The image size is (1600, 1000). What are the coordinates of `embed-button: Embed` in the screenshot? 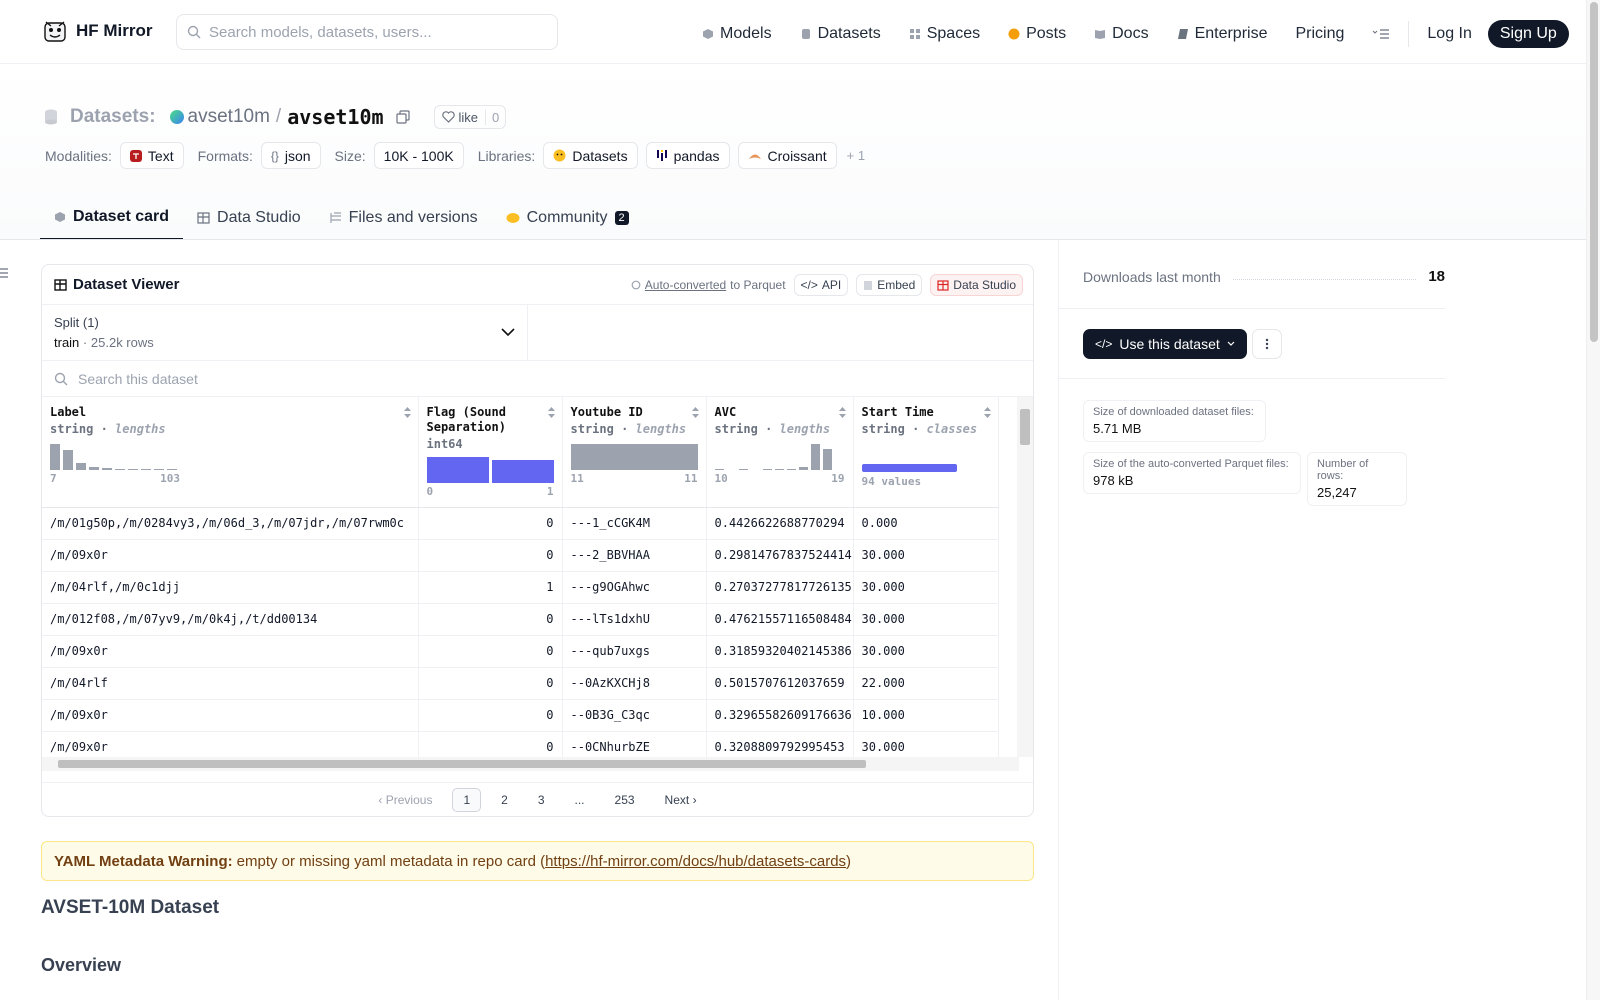 It's located at (889, 285).